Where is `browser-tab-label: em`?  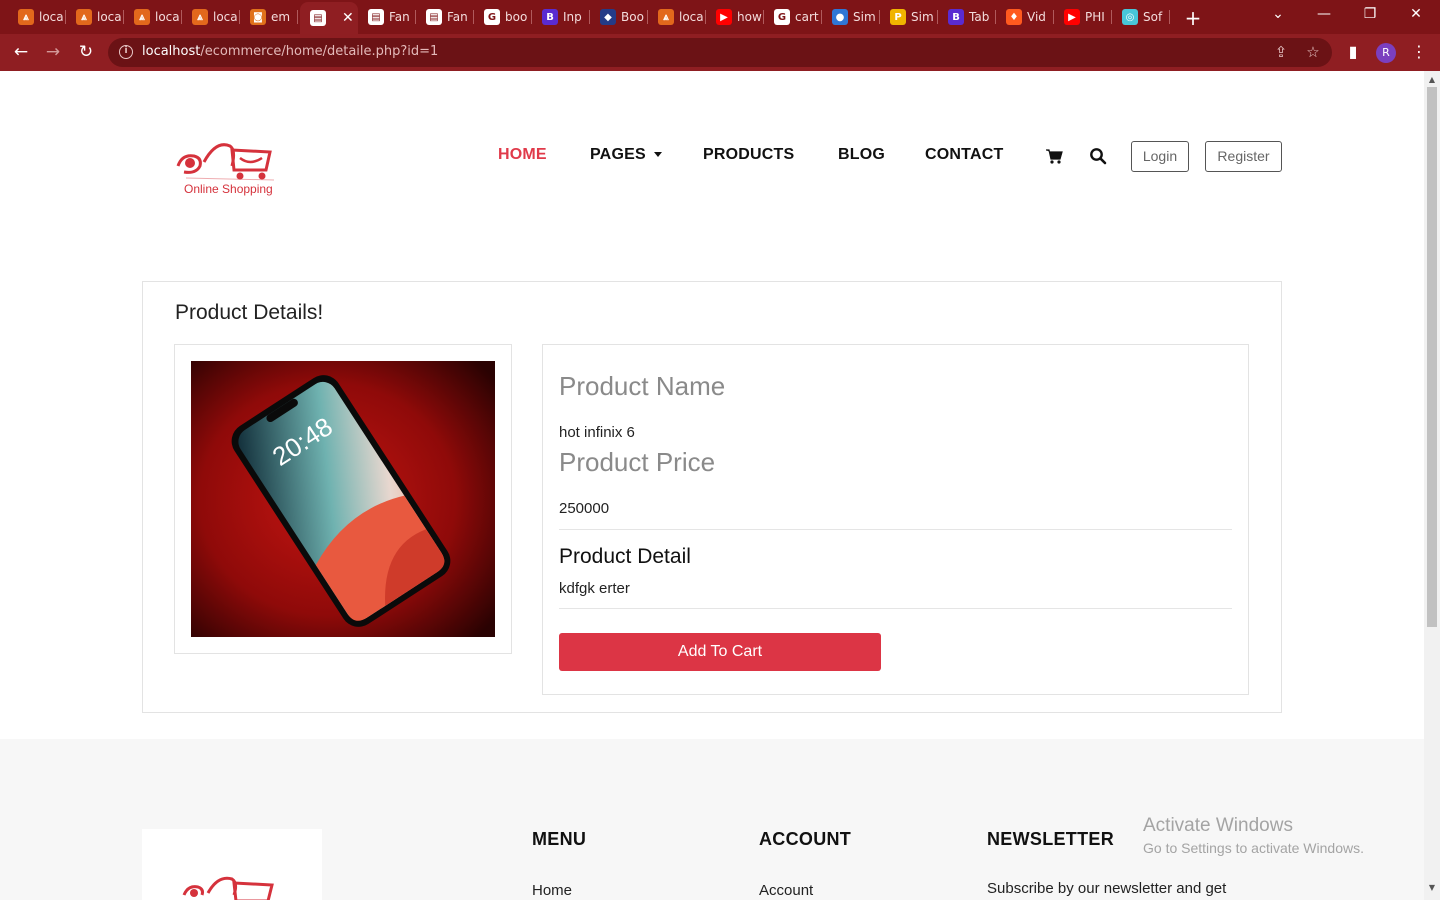
browser-tab-label: em is located at coordinates (281, 17).